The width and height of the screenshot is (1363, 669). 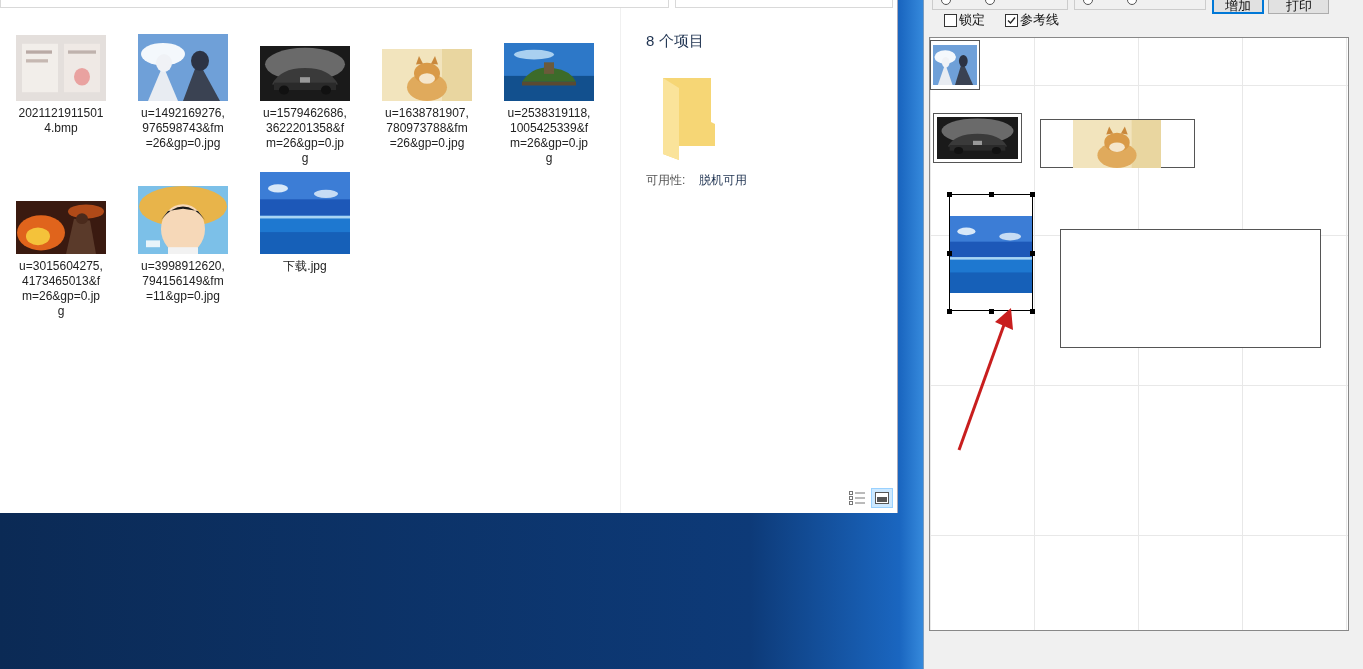 I want to click on address-field, so click(x=334, y=4).